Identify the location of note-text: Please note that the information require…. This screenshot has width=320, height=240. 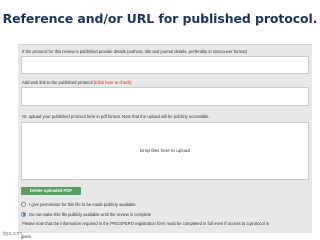
(145, 223).